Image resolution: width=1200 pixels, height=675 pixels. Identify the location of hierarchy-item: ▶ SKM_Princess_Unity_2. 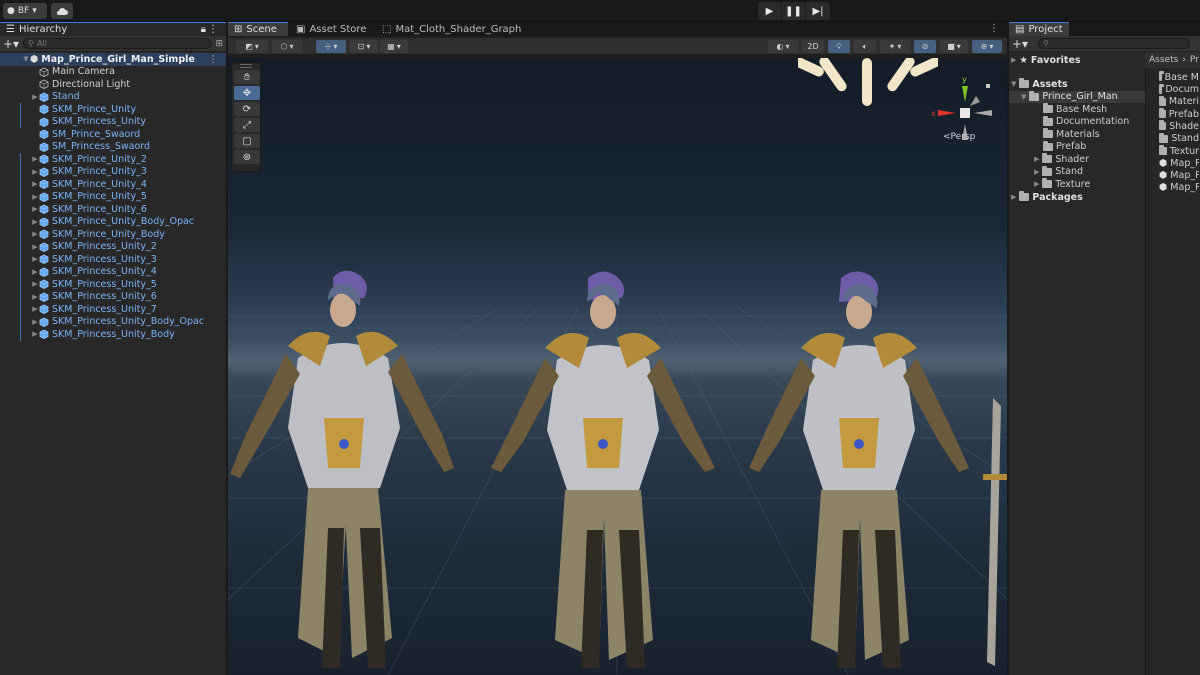
(113, 247).